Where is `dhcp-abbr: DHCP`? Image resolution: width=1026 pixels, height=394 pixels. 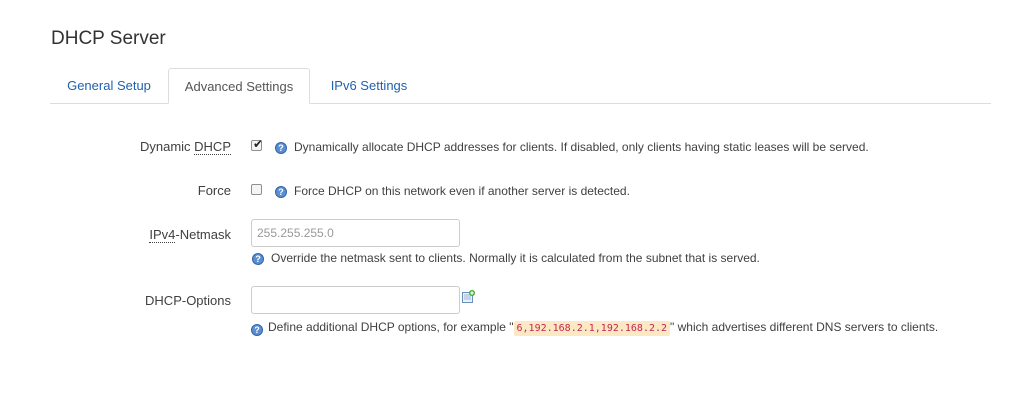 dhcp-abbr: DHCP is located at coordinates (212, 147).